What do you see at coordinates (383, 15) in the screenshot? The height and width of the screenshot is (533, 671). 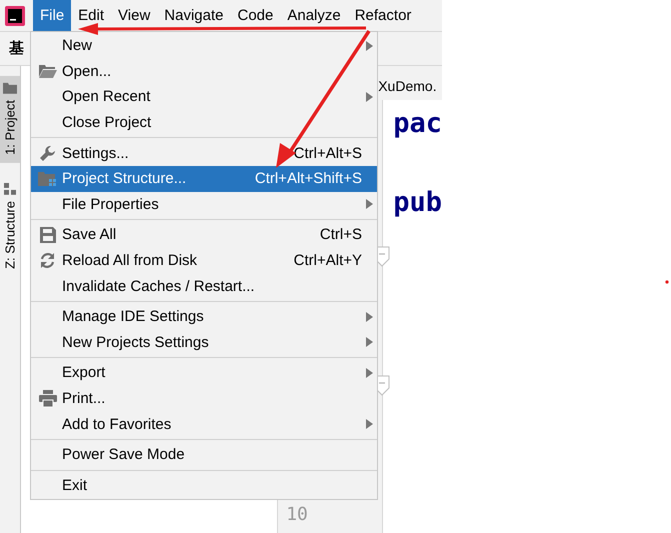 I see `menu-bar-item: Refactor` at bounding box center [383, 15].